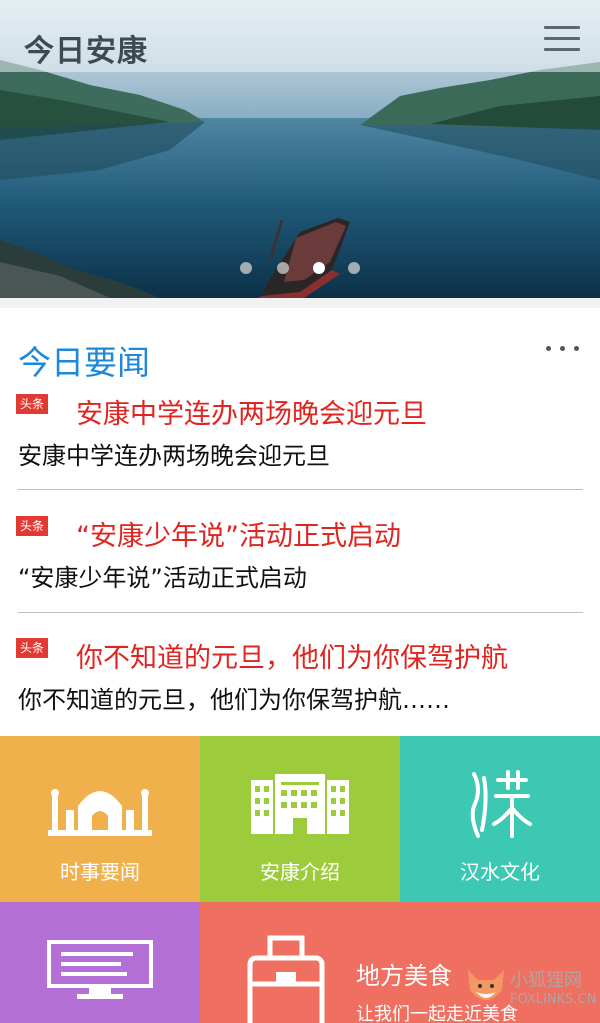 Image resolution: width=600 pixels, height=1023 pixels. I want to click on tile-about-ankang: 安康介绍, so click(300, 819).